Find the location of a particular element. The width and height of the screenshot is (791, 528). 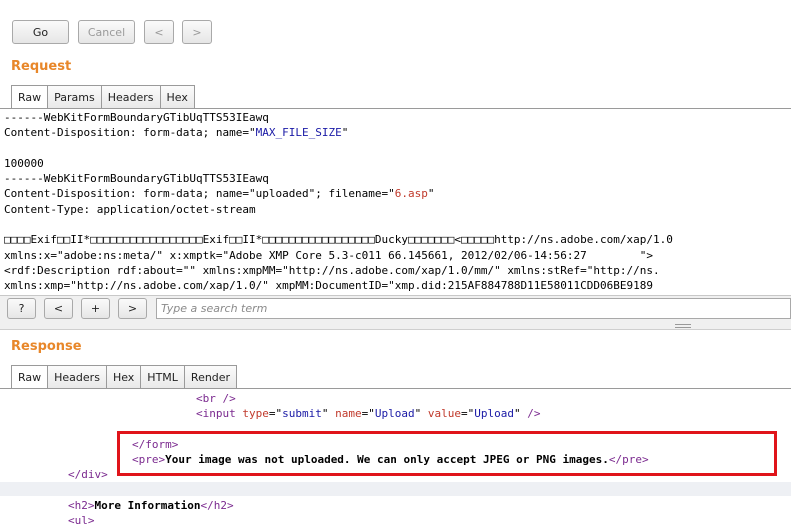

response-tabs: Raw Headers Hex HTML Render is located at coordinates (124, 377).